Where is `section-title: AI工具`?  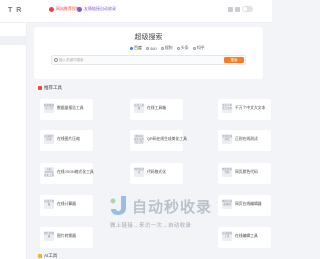 section-title: AI工具 is located at coordinates (51, 255).